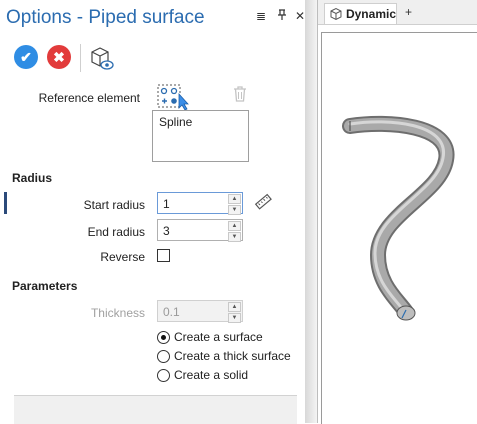 This screenshot has width=477, height=424. I want to click on create-surface-option: Create a surface, so click(210, 337).